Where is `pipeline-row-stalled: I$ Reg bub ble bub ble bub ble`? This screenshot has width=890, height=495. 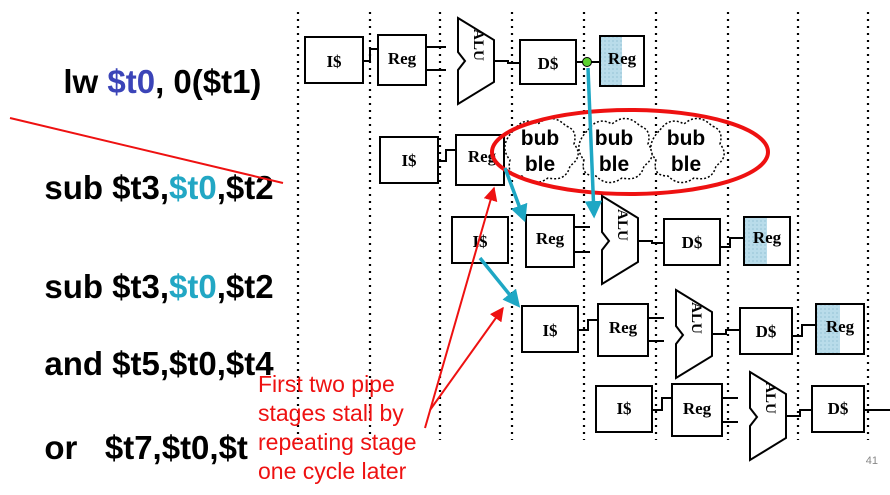
pipeline-row-stalled: I$ Reg bub ble bub ble bub ble is located at coordinates (574, 152).